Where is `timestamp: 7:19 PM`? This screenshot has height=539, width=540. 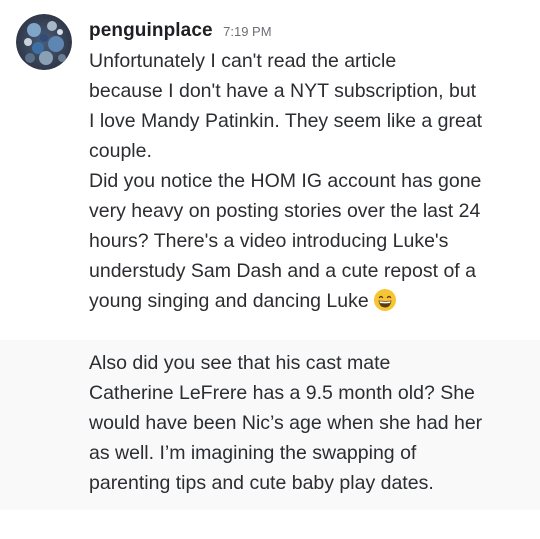
timestamp: 7:19 PM is located at coordinates (247, 31).